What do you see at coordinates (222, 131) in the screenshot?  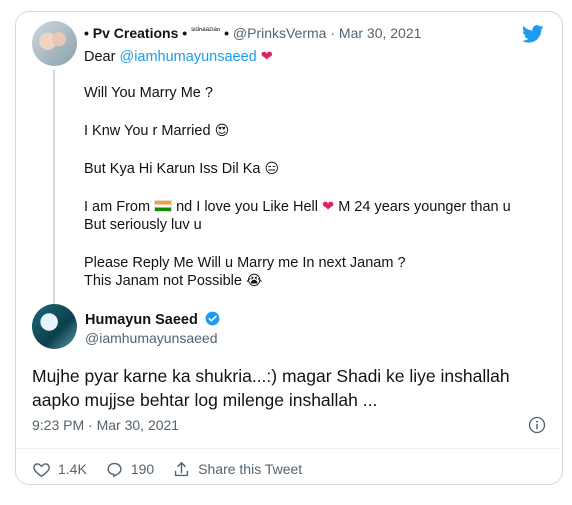 I see `heart-eyes-emoji: 😍` at bounding box center [222, 131].